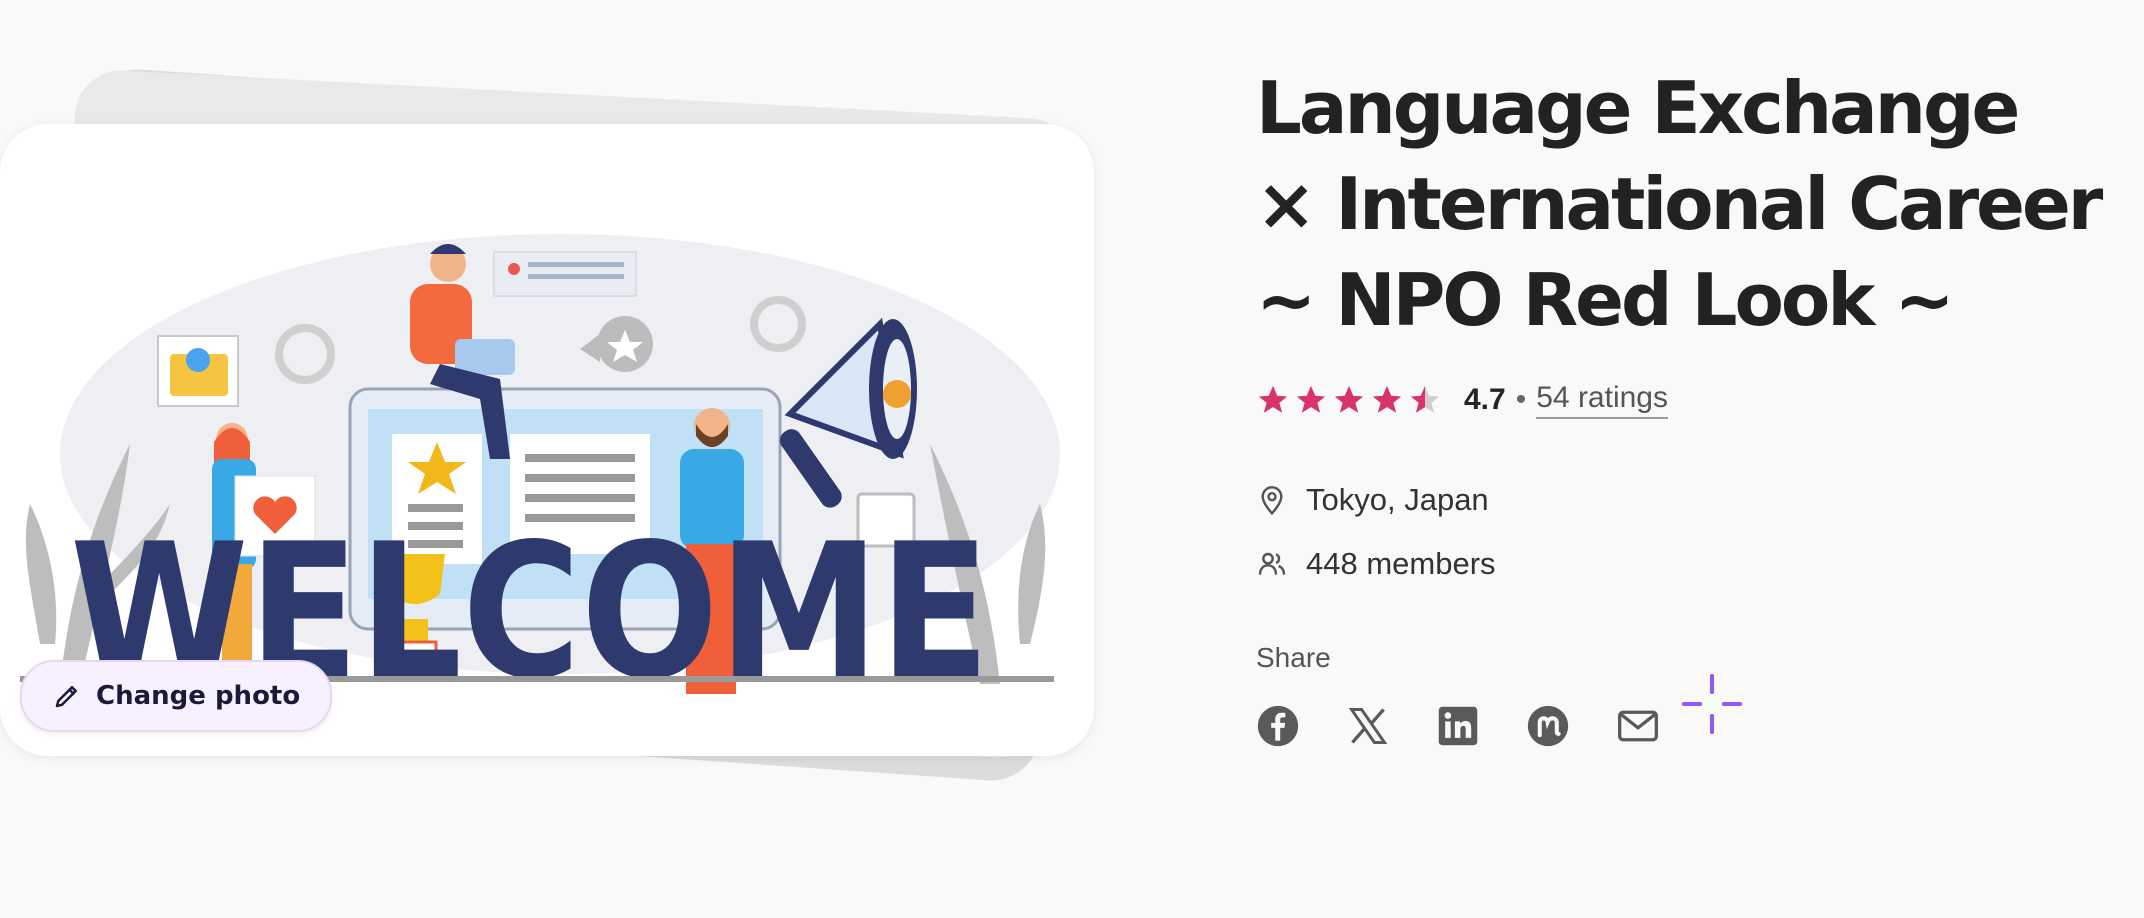 The height and width of the screenshot is (918, 2144). I want to click on rating-value: 4.7, so click(1485, 399).